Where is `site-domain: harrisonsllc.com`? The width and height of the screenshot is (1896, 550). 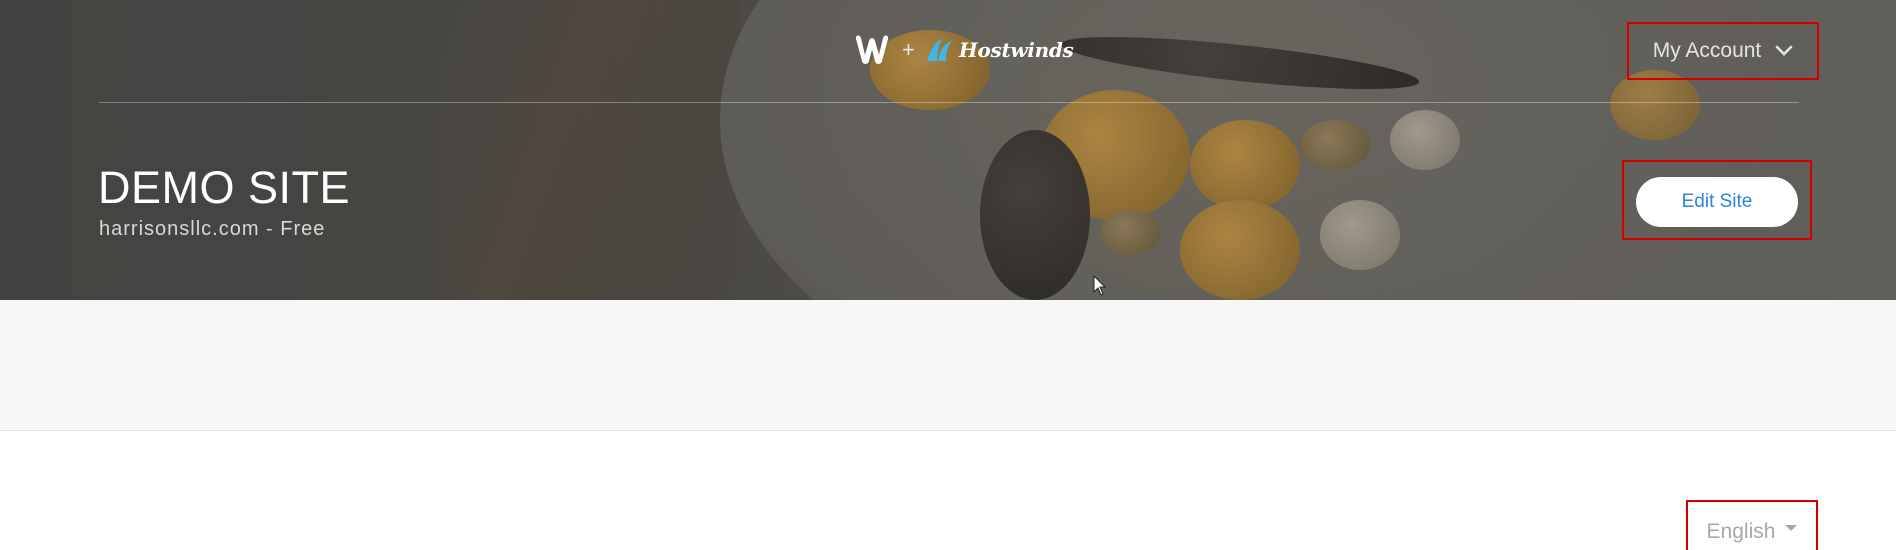
site-domain: harrisonsllc.com is located at coordinates (179, 229).